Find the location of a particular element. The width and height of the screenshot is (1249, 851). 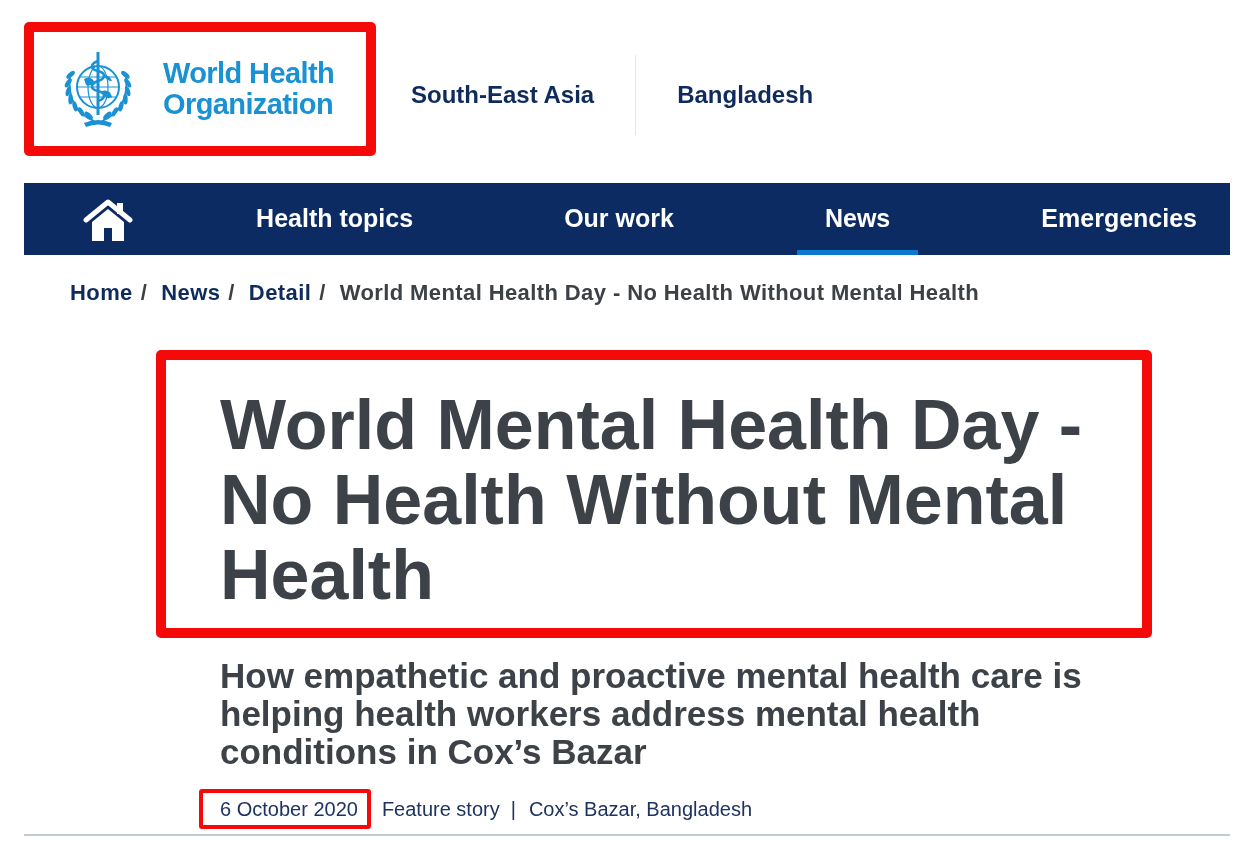

nav-link: News is located at coordinates (857, 219).